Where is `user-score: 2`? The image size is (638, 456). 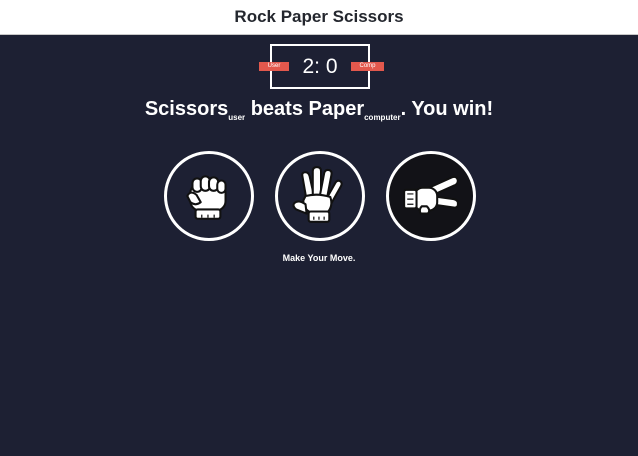
user-score: 2 is located at coordinates (308, 66).